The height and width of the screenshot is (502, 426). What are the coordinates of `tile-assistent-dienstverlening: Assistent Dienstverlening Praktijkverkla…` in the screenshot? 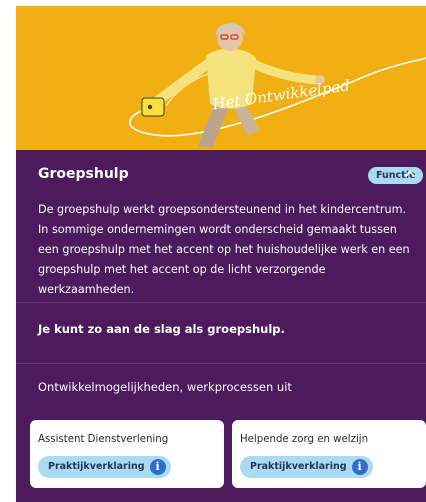 It's located at (127, 454).